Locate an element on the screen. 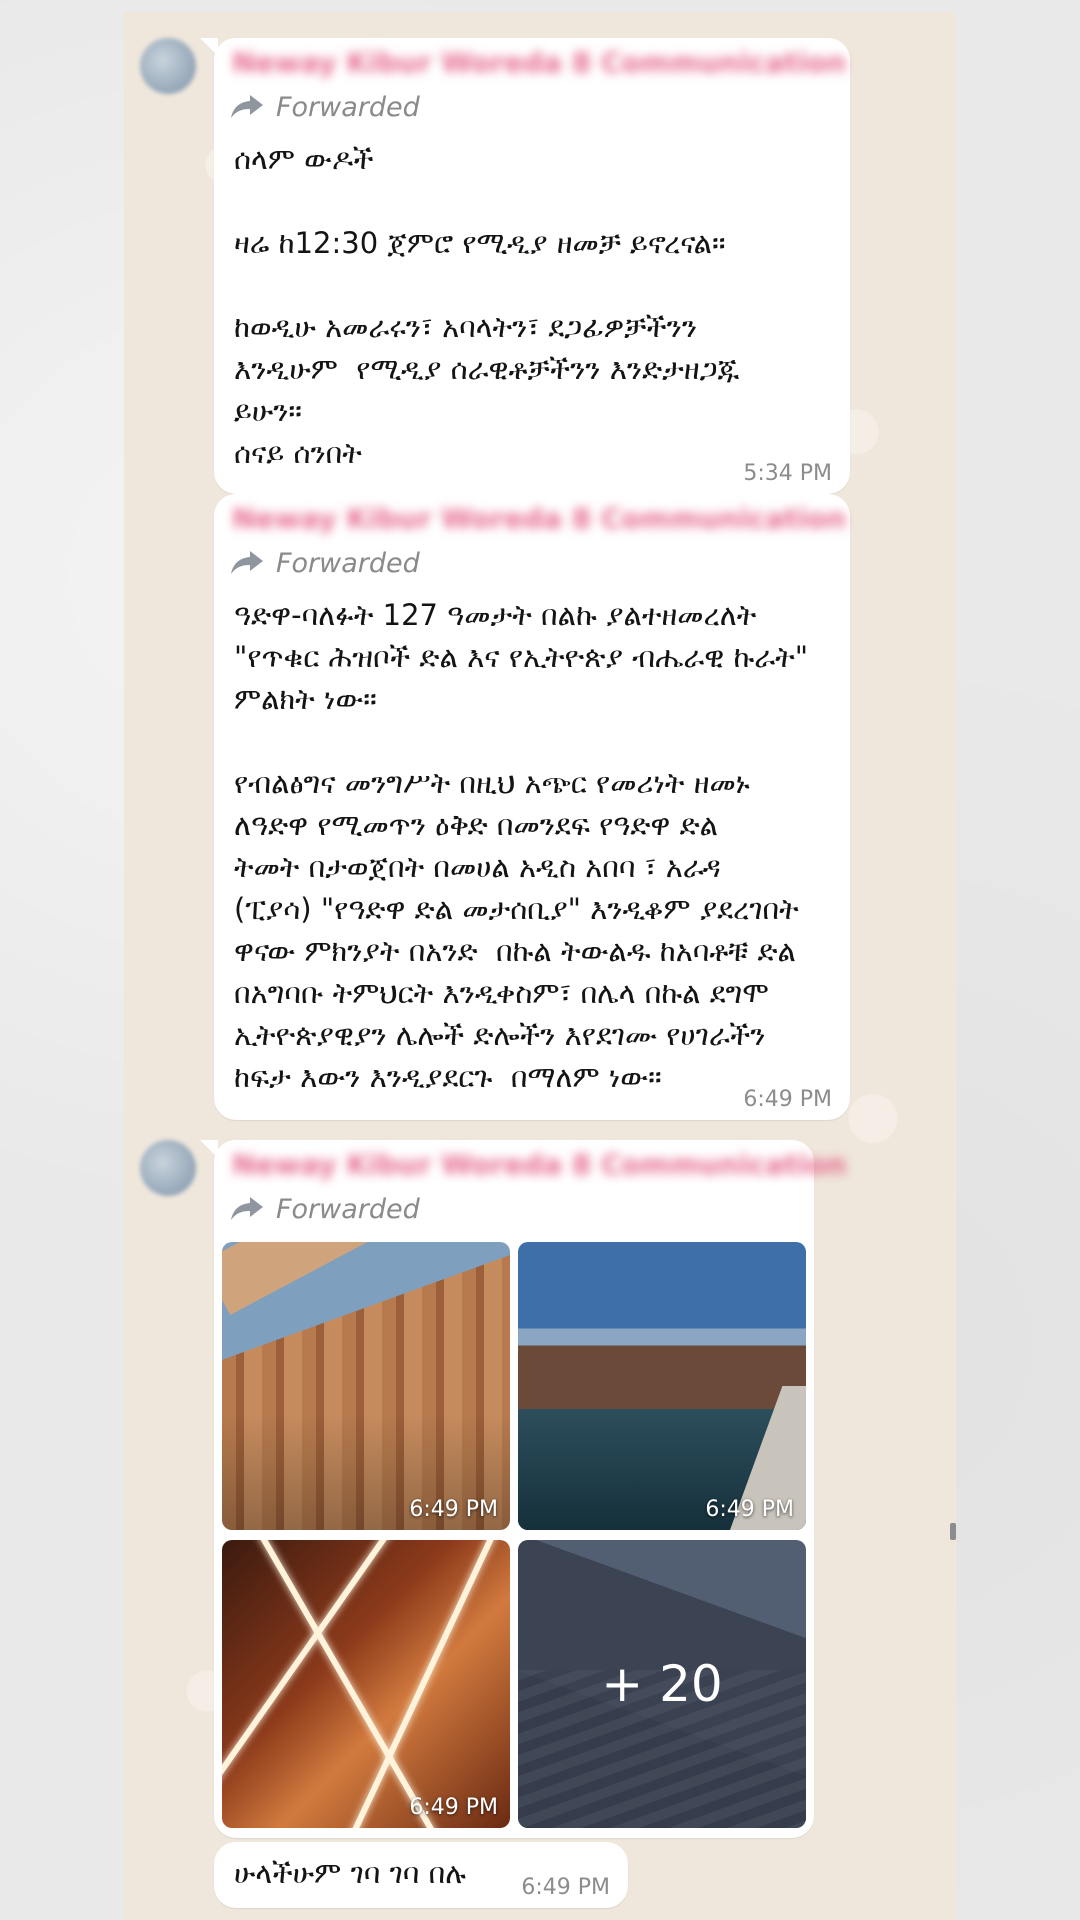  message-text: ሁላችሁም ገባ ገባ በሉ is located at coordinates (350, 1873).